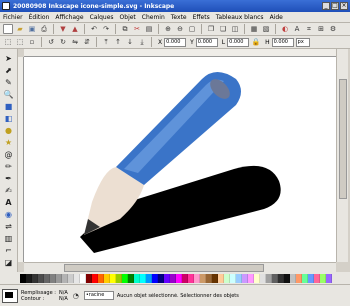  What do you see at coordinates (33, 298) in the screenshot?
I see `stroke-label: Contour :` at bounding box center [33, 298].